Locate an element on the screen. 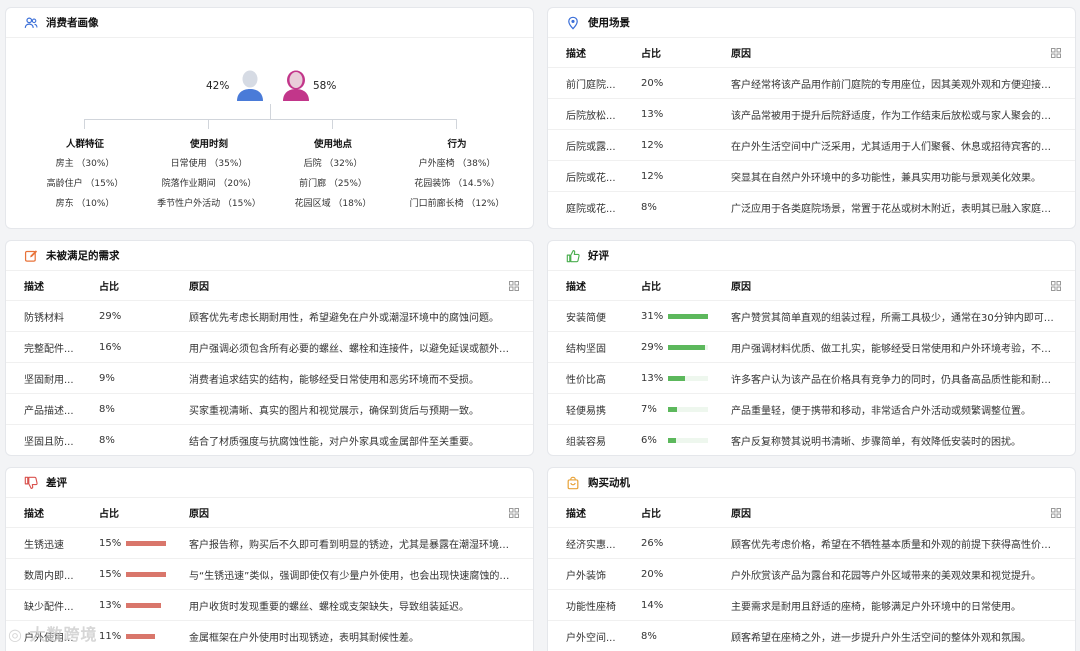  persona-col-item: 户外座椅 （38%） is located at coordinates (457, 164).